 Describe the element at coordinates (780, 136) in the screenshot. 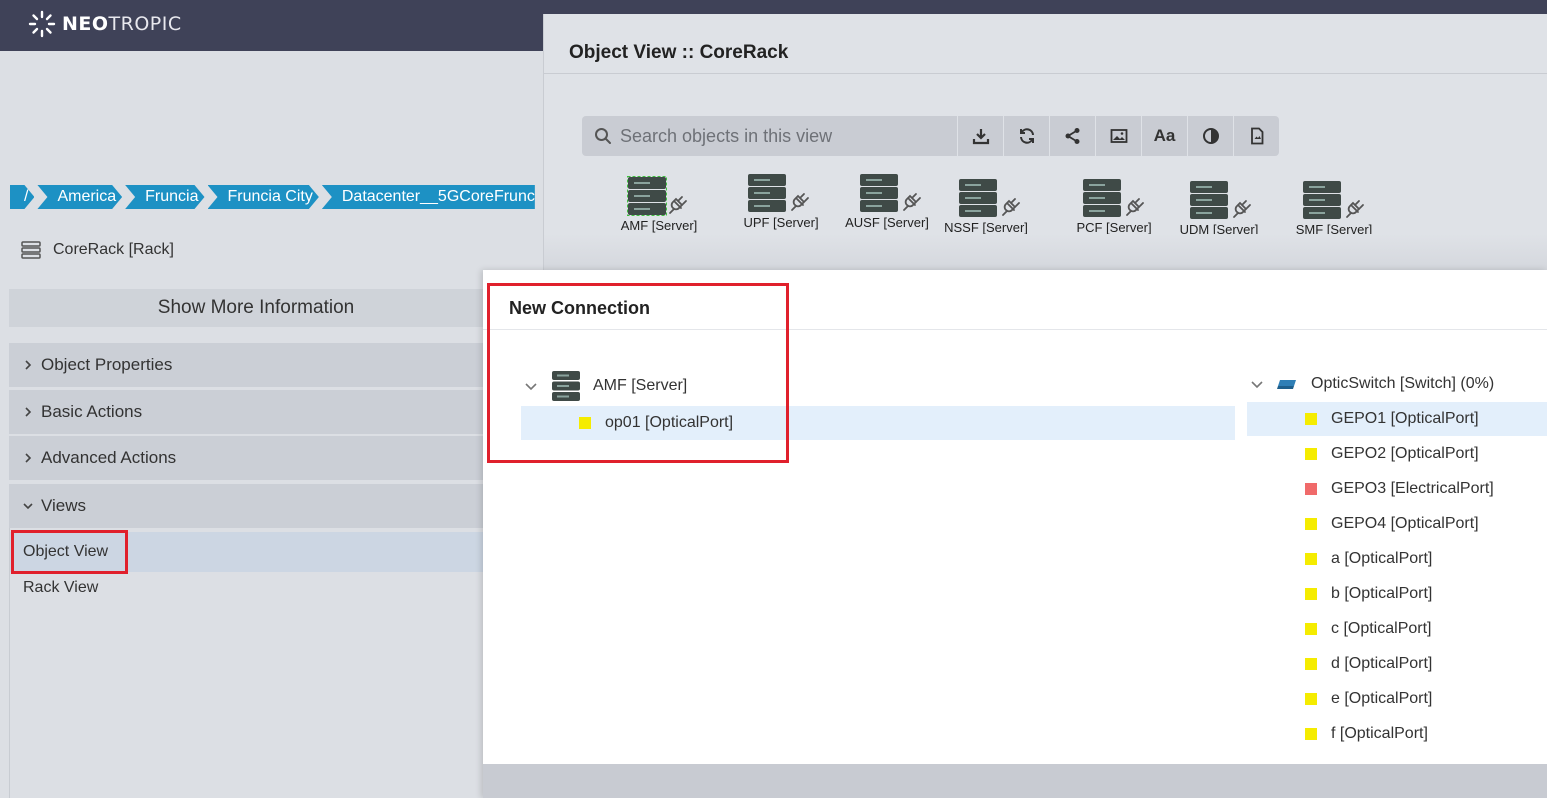

I see `search-input` at that location.